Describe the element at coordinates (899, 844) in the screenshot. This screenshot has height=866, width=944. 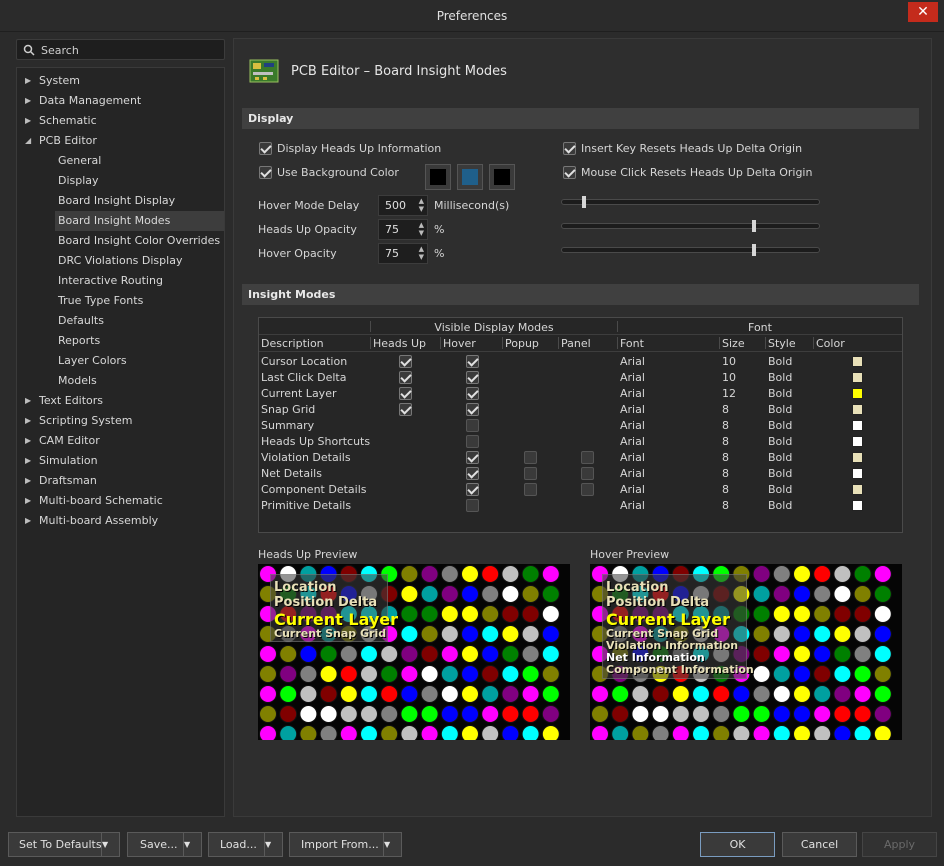
I see `apply-button: Apply` at that location.